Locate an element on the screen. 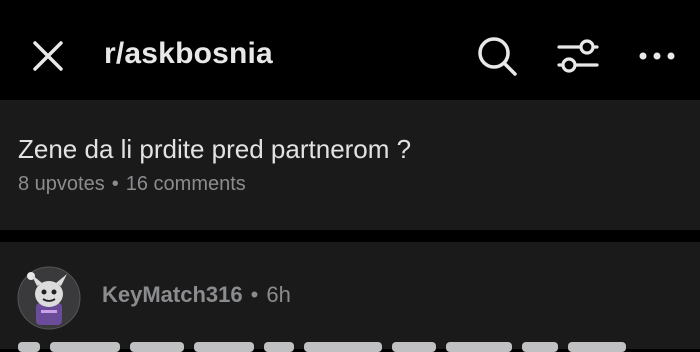 The height and width of the screenshot is (352, 700). comment-header: KeyMatch316 • 6h is located at coordinates (196, 295).